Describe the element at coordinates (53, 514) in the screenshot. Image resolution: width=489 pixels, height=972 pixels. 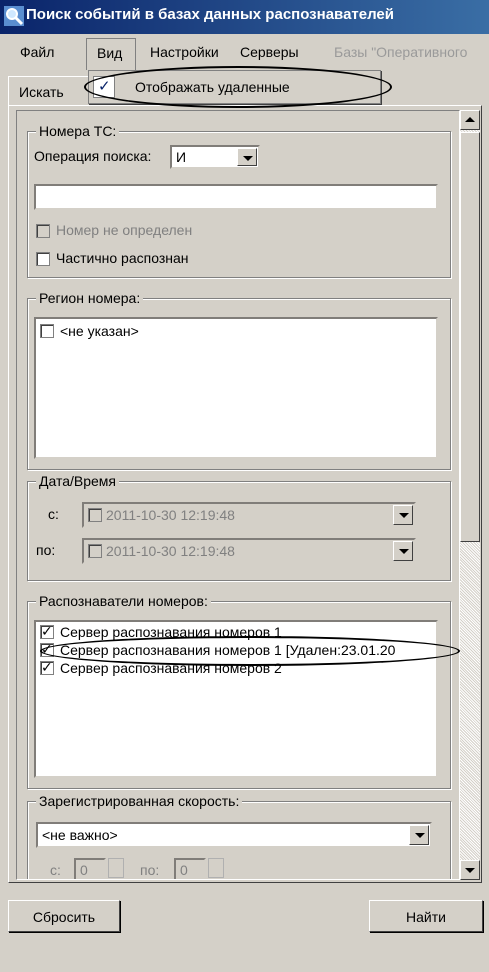
I see `date-from-label: с:` at that location.